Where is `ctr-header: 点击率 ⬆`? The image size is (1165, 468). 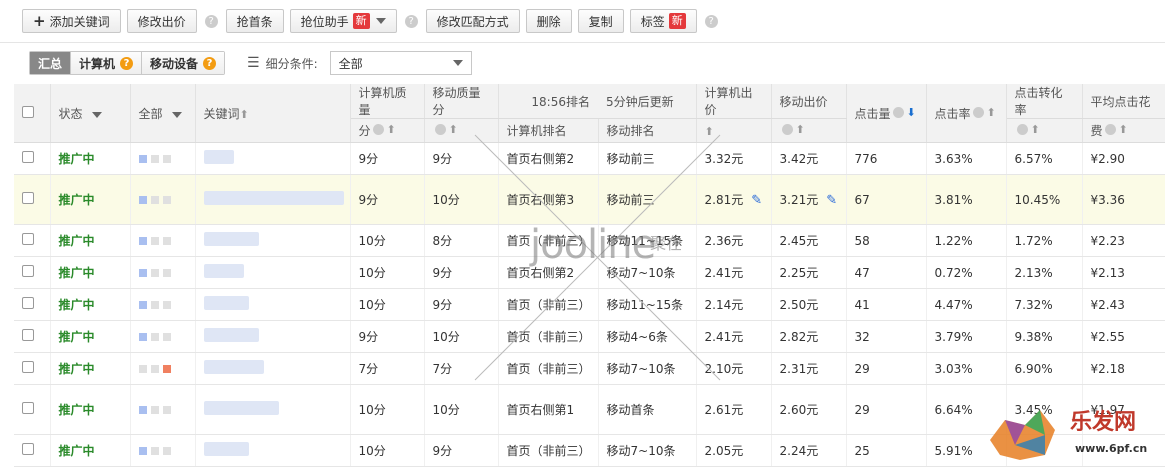
ctr-header: 点击率 ⬆ is located at coordinates (966, 113).